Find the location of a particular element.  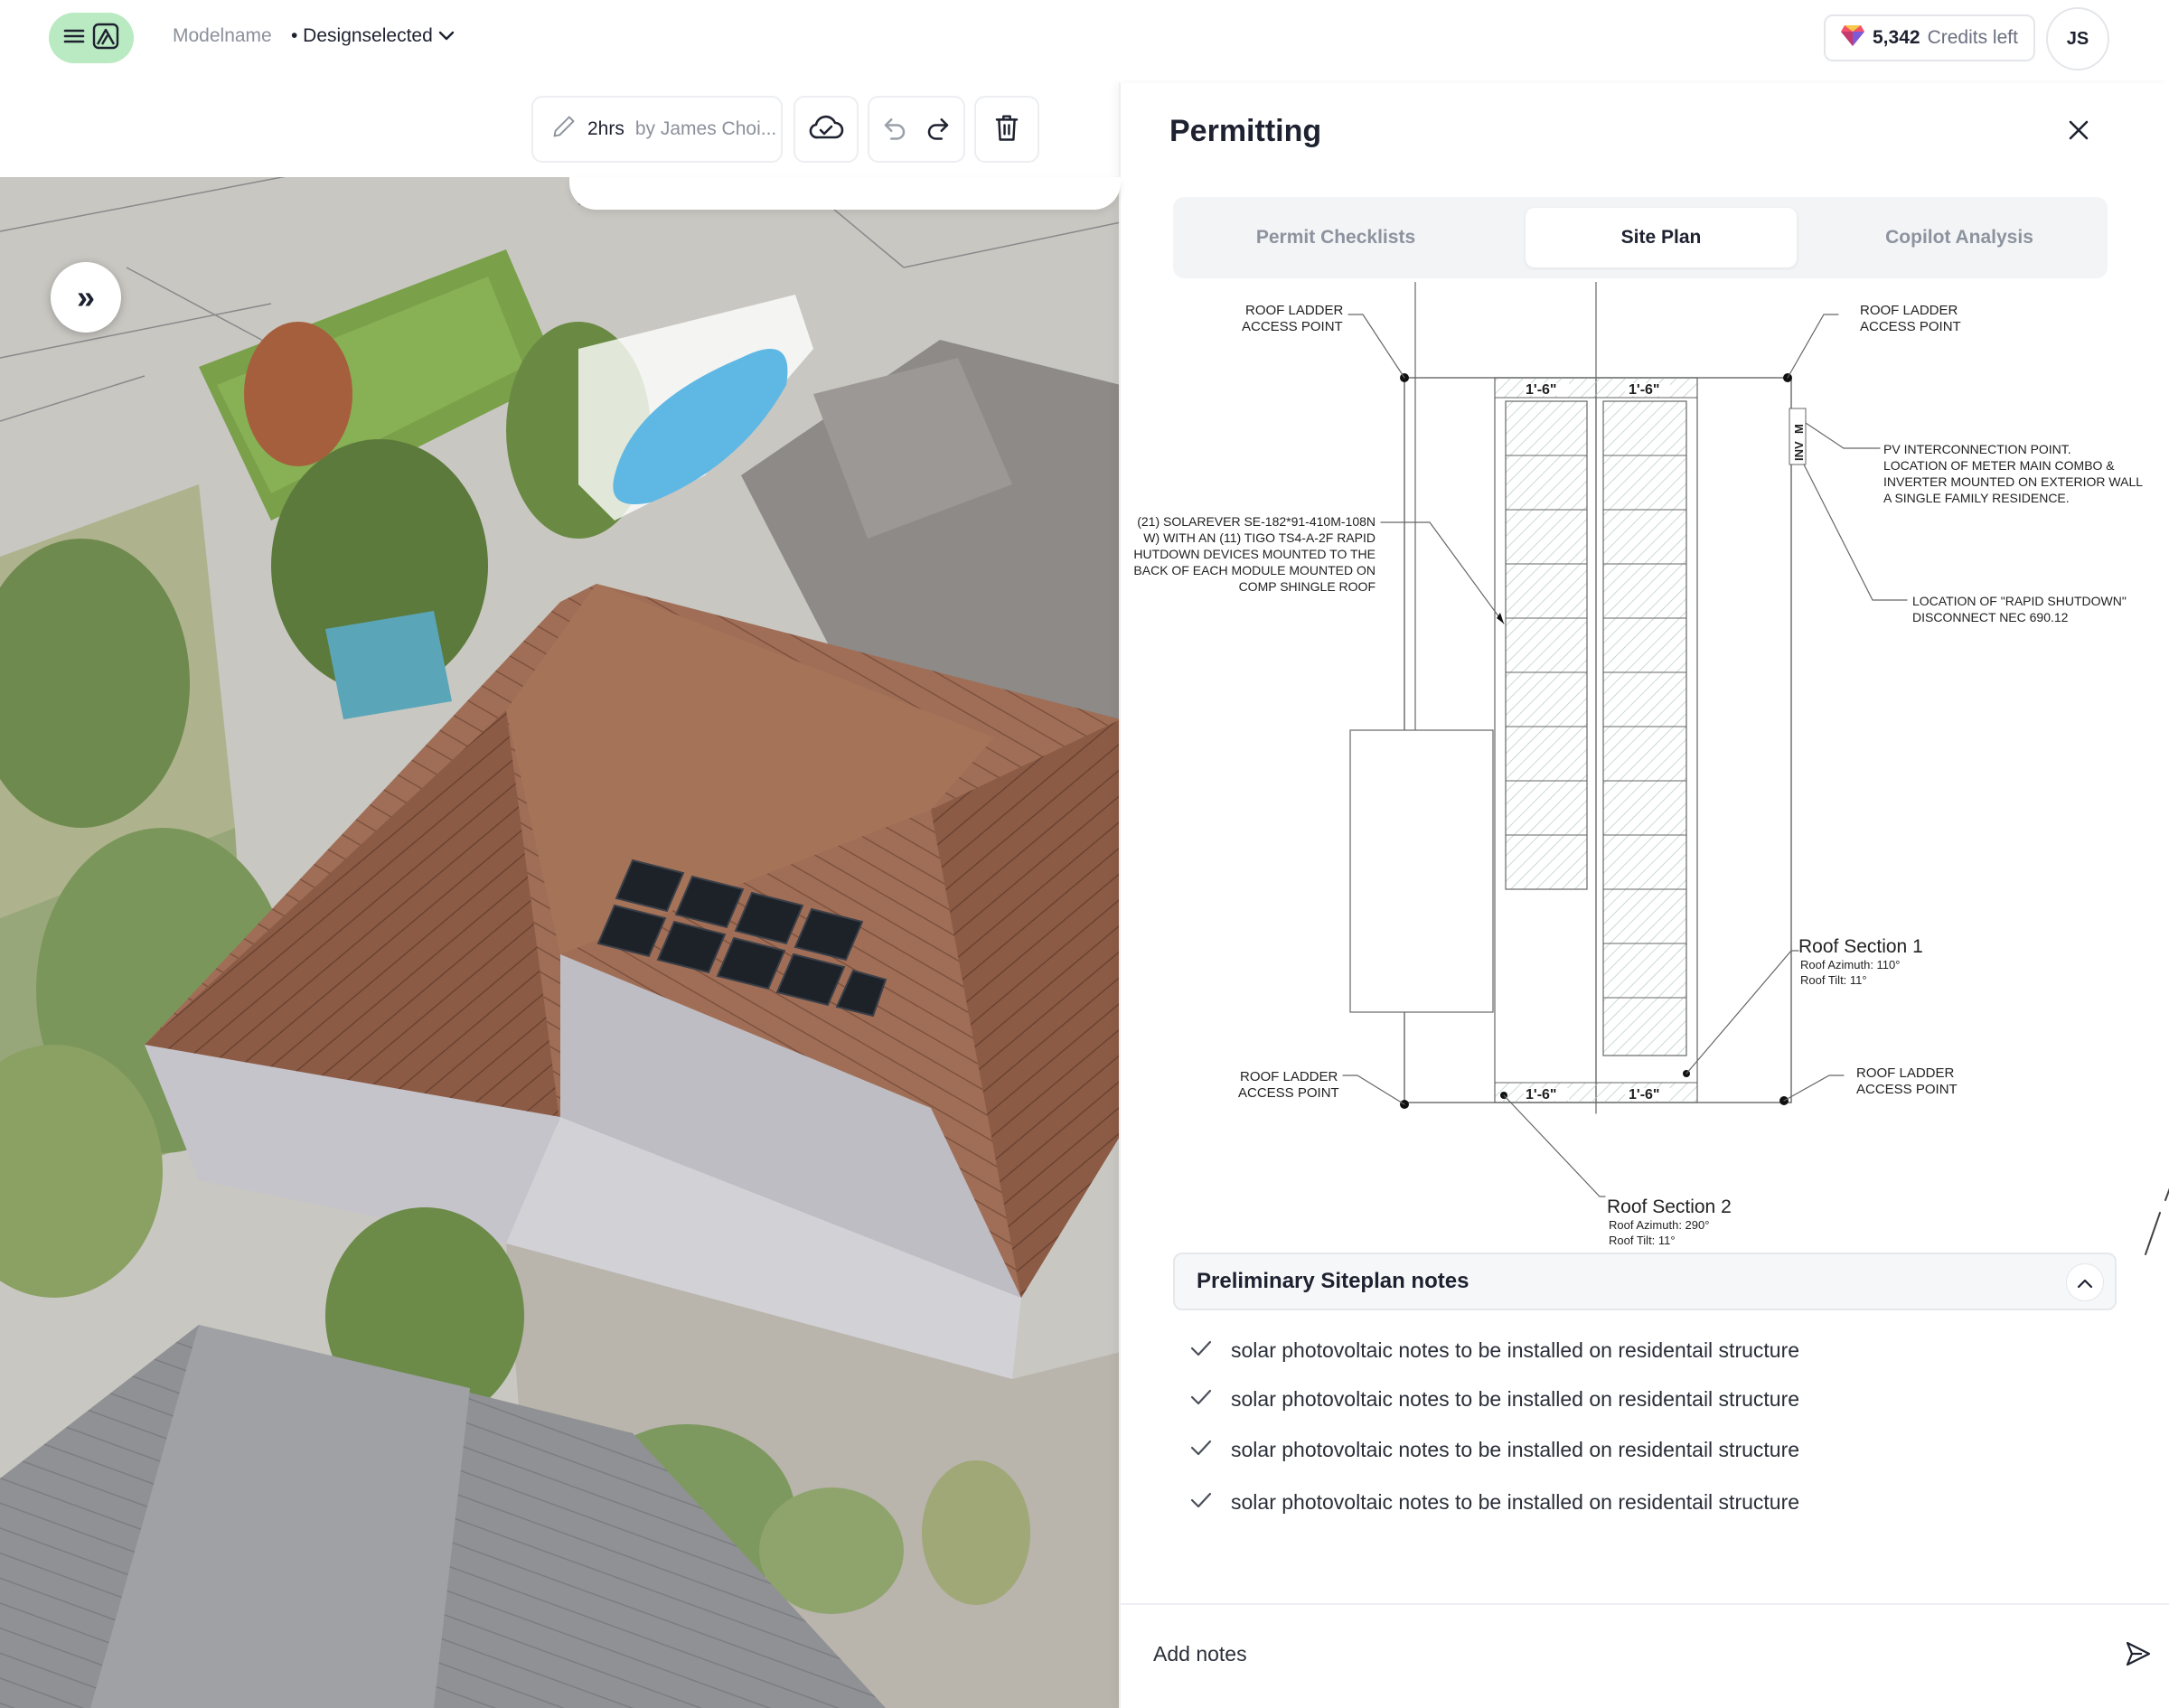

credits-badge: 5,342 Credits left is located at coordinates (1930, 37).